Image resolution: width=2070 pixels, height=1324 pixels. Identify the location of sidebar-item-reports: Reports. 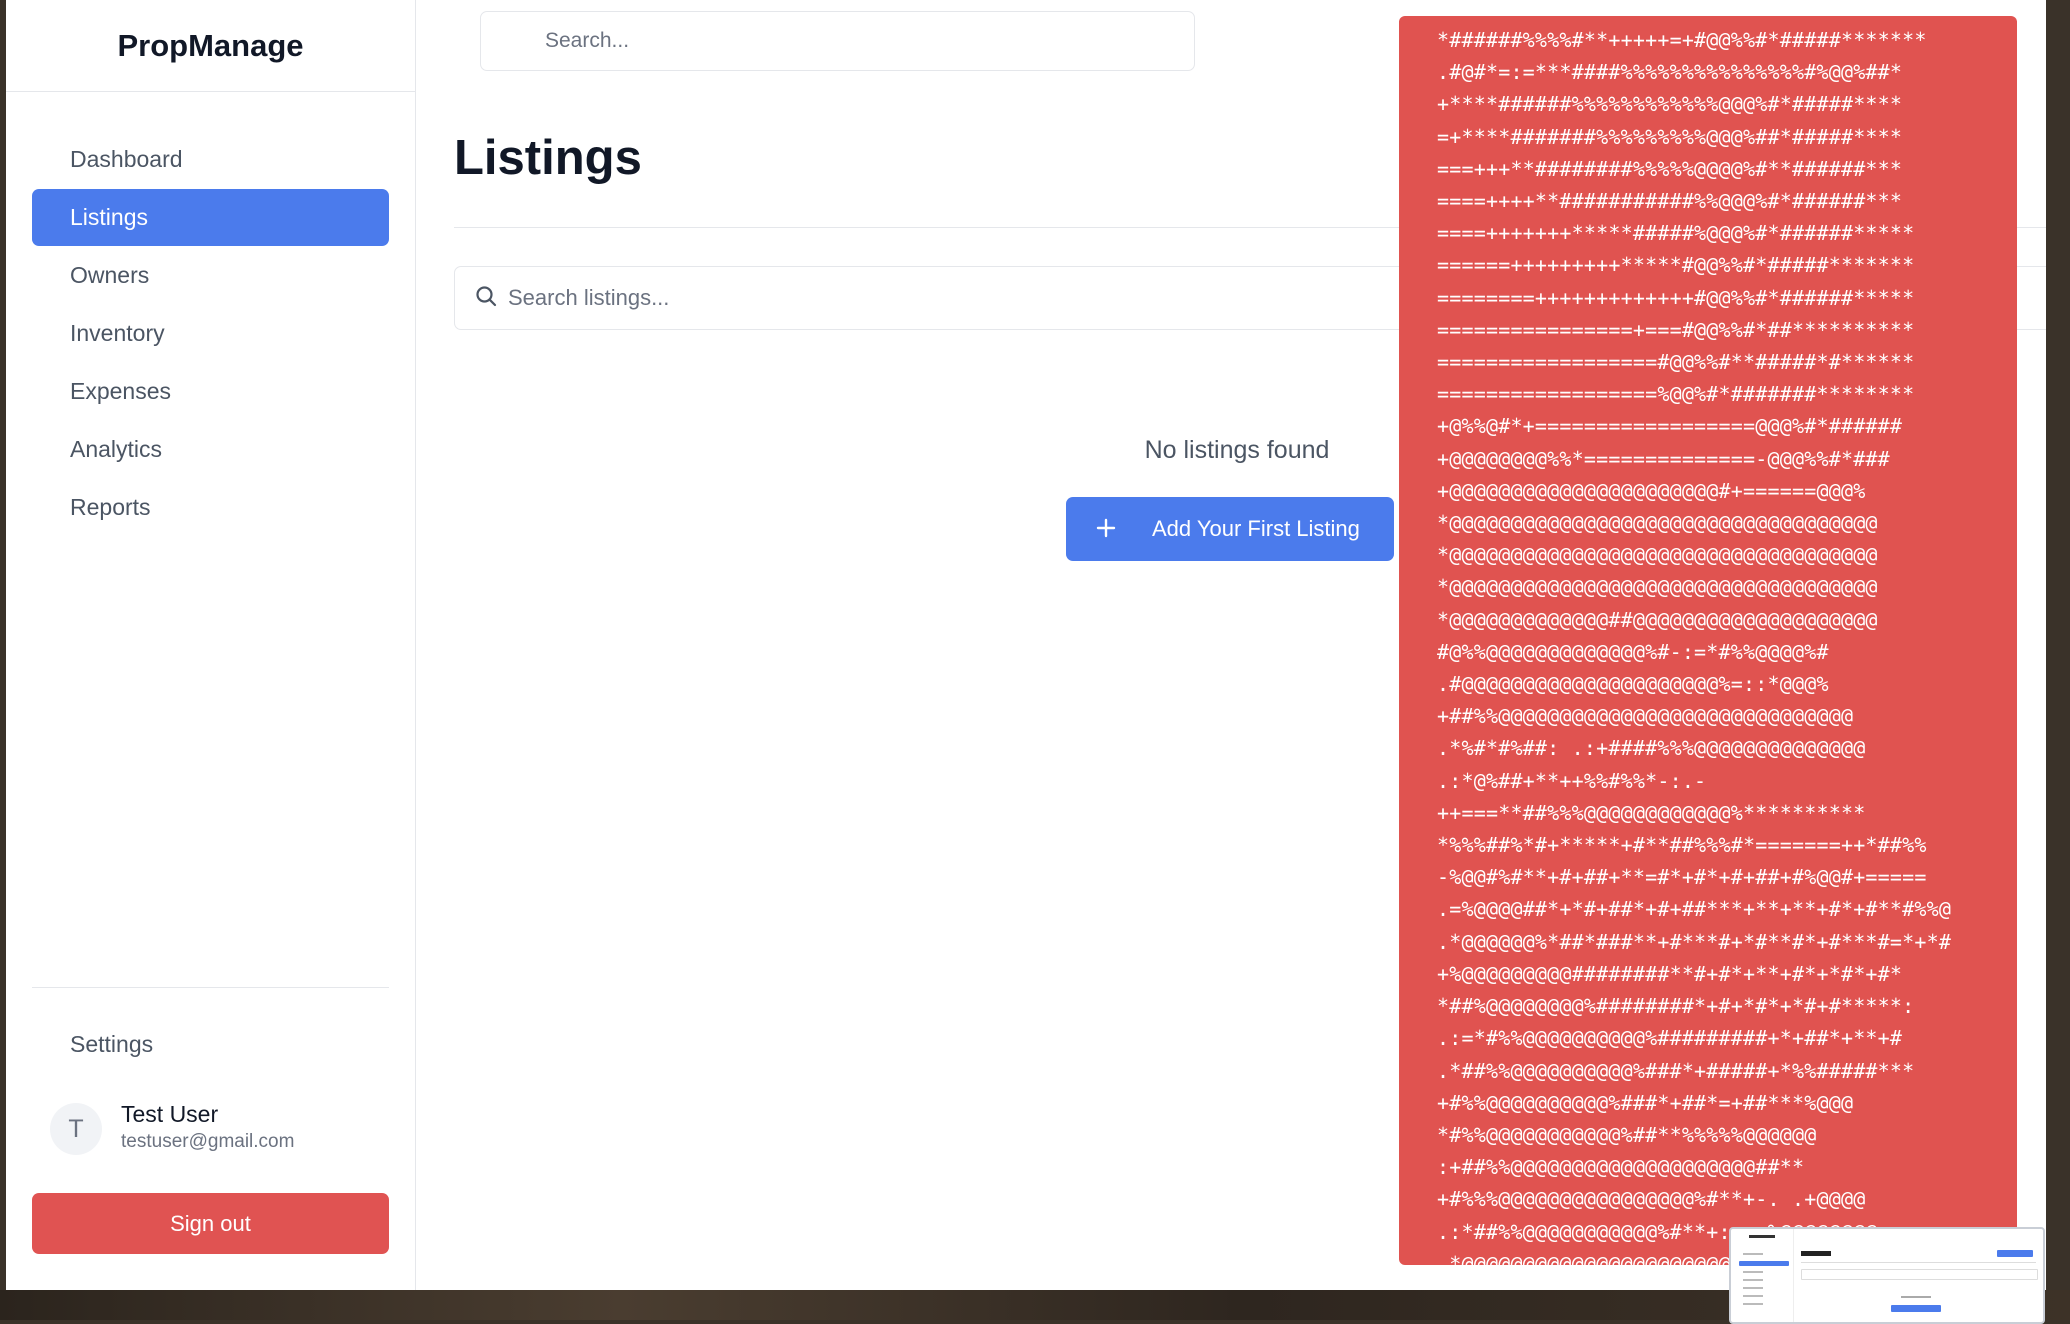
(210, 507).